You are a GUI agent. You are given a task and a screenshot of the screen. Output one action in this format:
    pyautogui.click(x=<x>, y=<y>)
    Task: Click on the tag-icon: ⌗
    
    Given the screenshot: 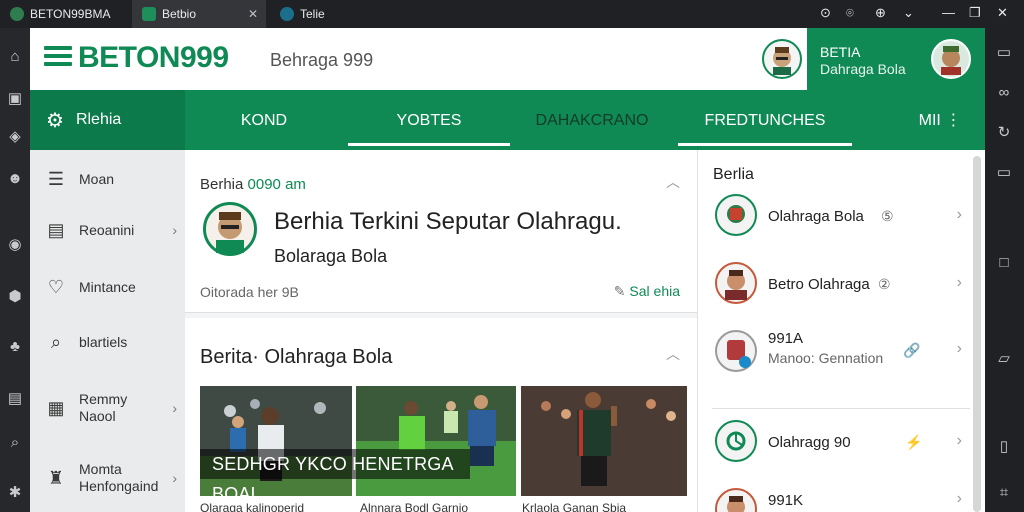 What is the action you would take?
    pyautogui.click(x=1004, y=493)
    